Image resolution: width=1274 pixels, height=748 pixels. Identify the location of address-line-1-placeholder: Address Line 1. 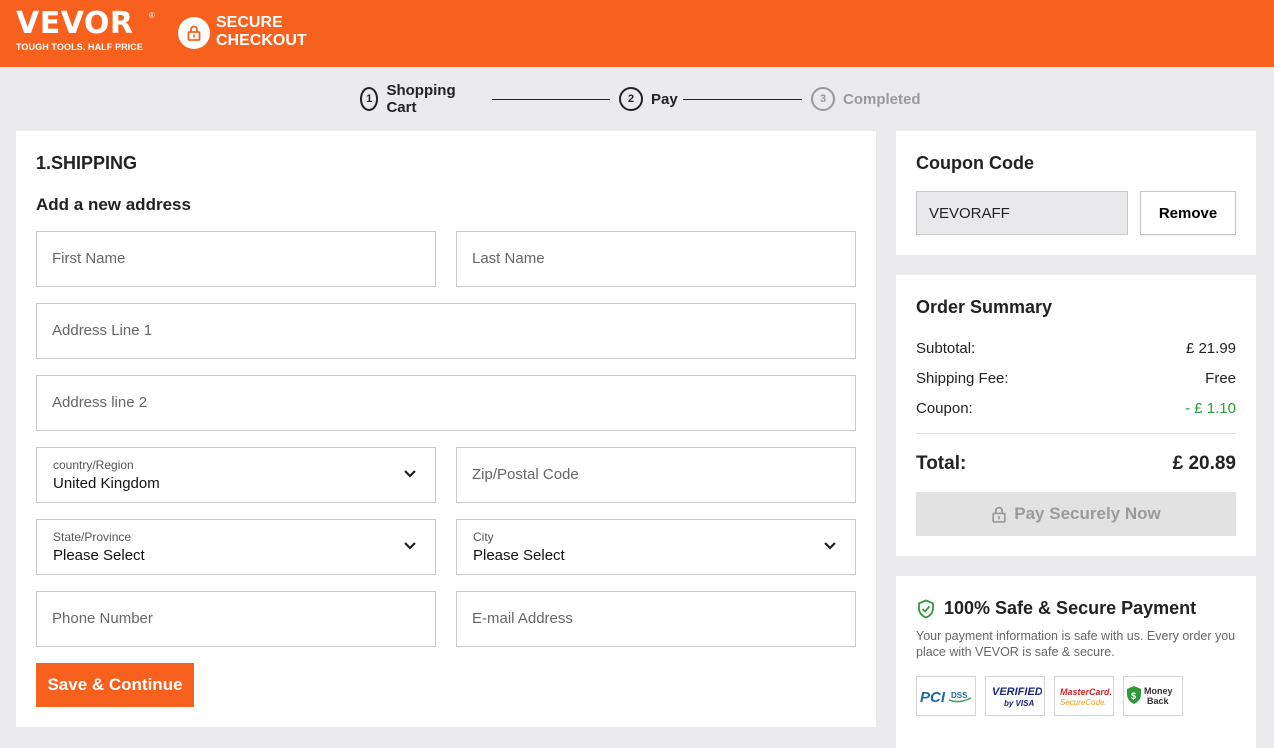
(102, 330).